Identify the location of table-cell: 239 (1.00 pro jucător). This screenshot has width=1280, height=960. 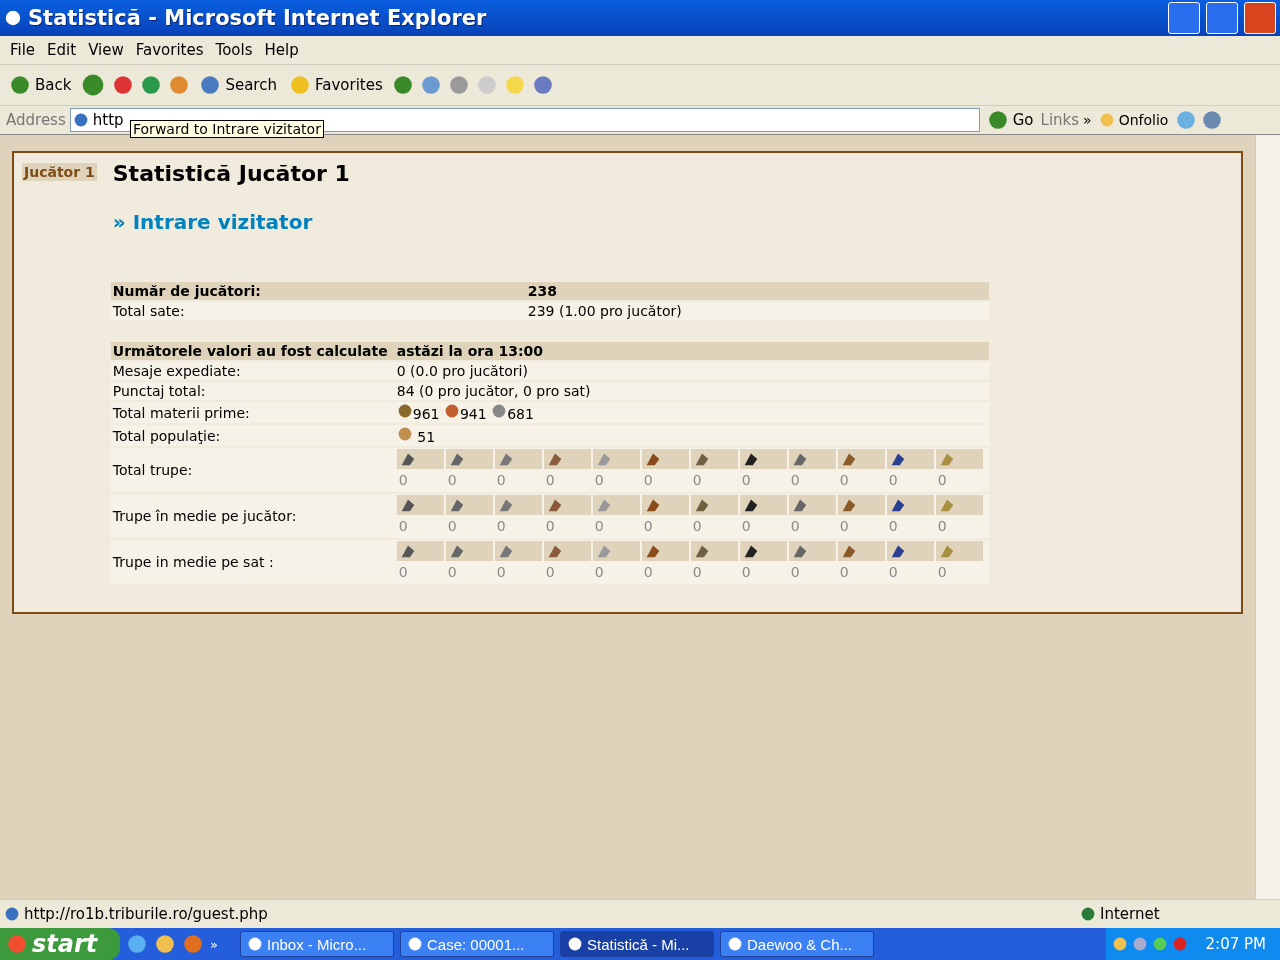
(757, 311).